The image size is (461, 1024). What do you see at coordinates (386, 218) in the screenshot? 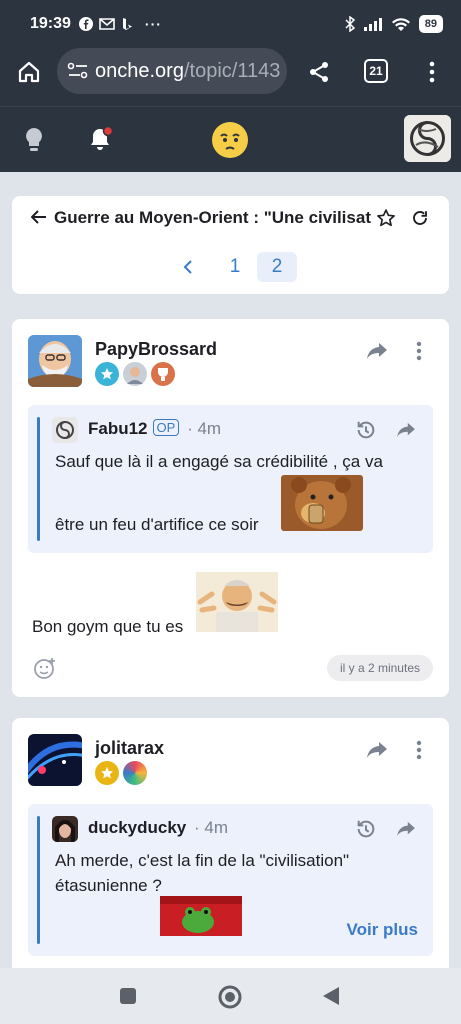
I see `favorite-star-icon` at bounding box center [386, 218].